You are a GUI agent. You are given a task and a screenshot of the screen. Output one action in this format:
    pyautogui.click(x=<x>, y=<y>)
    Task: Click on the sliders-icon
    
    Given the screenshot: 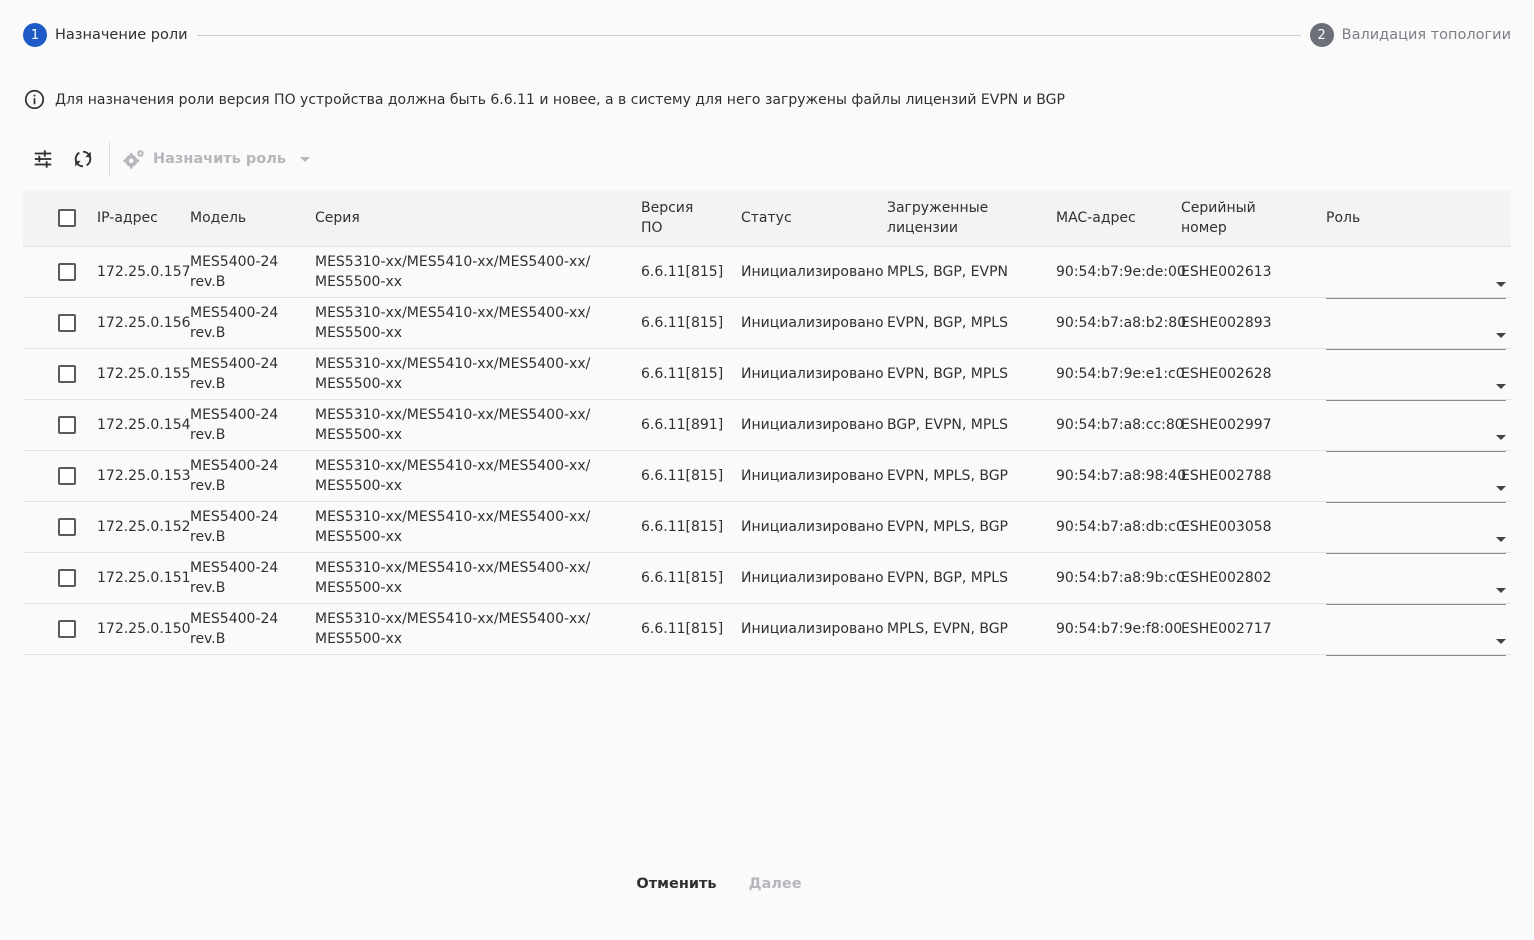 What is the action you would take?
    pyautogui.click(x=43, y=159)
    